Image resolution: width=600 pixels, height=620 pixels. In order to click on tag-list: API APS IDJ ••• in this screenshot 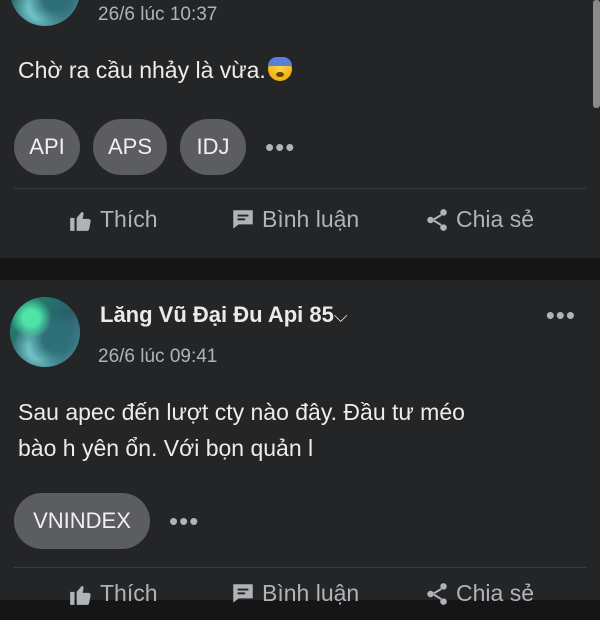, I will do `click(154, 147)`.